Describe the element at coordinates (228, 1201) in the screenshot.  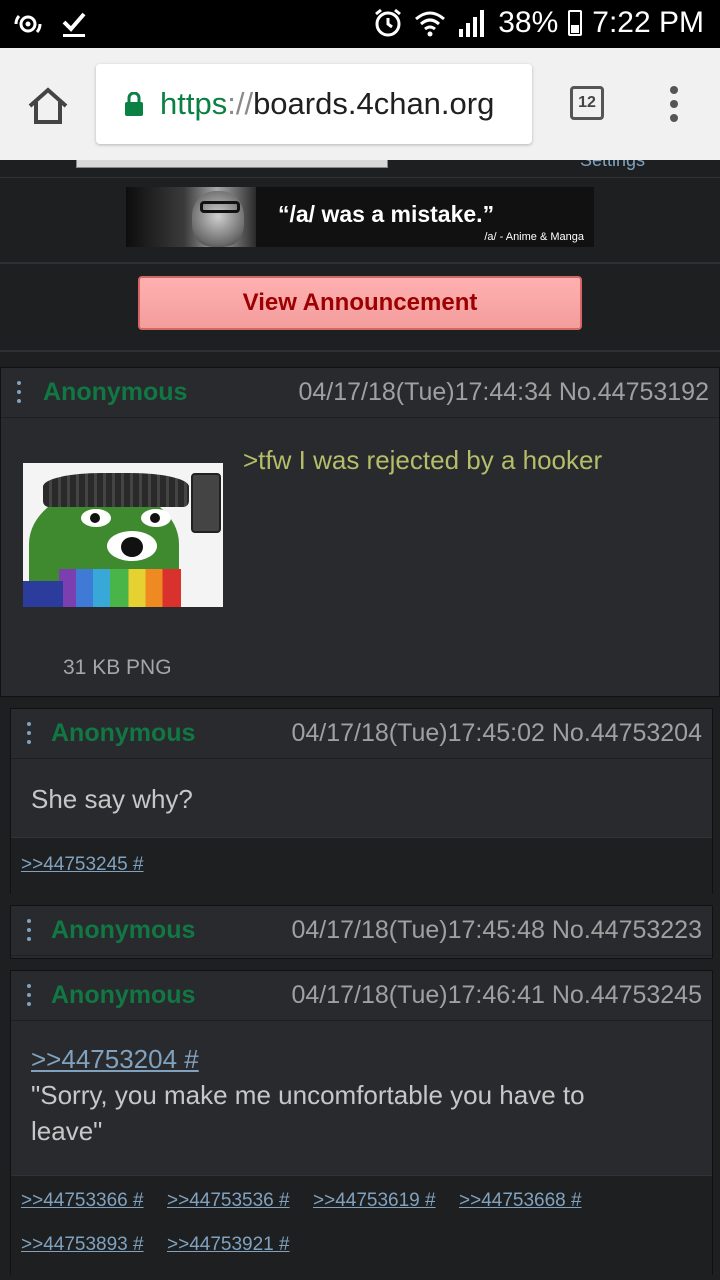
I see `reply-link: >>44753536 #` at that location.